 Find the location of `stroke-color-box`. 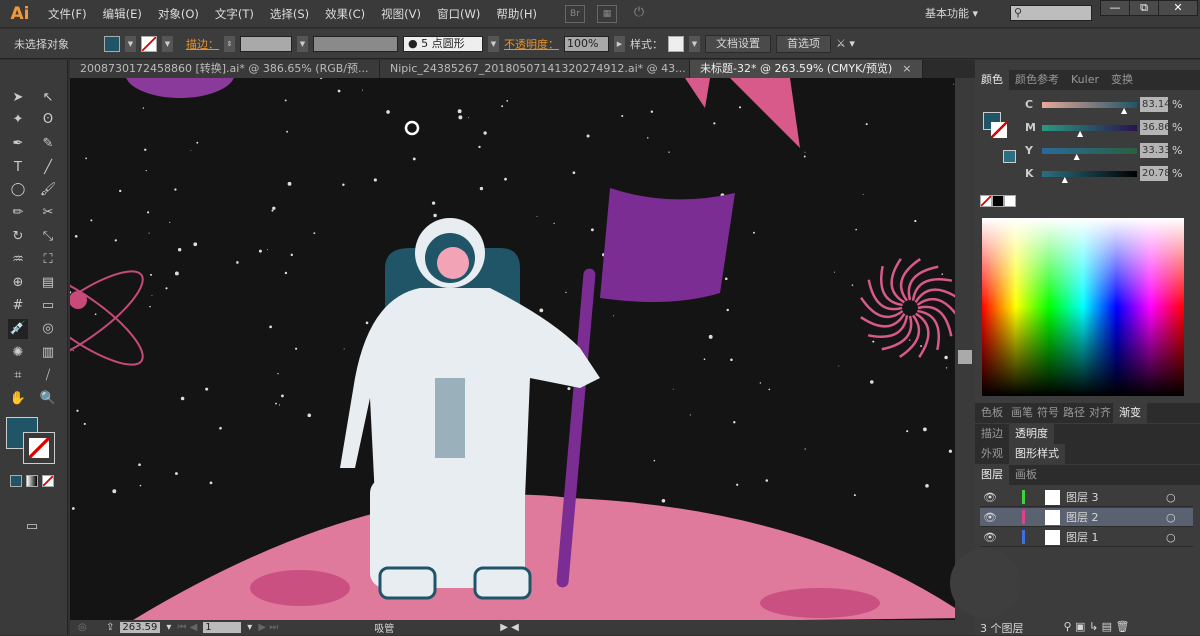

stroke-color-box is located at coordinates (39, 448).